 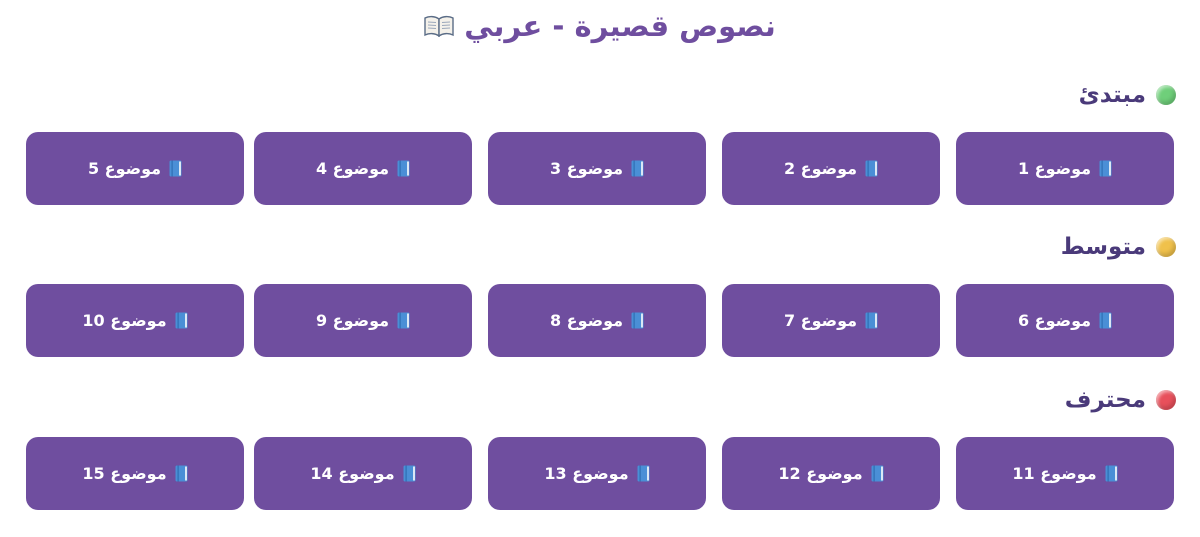 I want to click on section-header-beginner: مبتدئ, so click(x=1127, y=95).